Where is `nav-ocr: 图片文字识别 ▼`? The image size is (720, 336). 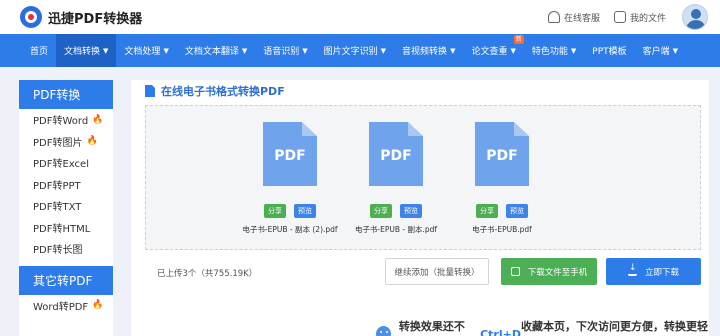
nav-ocr: 图片文字识别 ▼ is located at coordinates (355, 50).